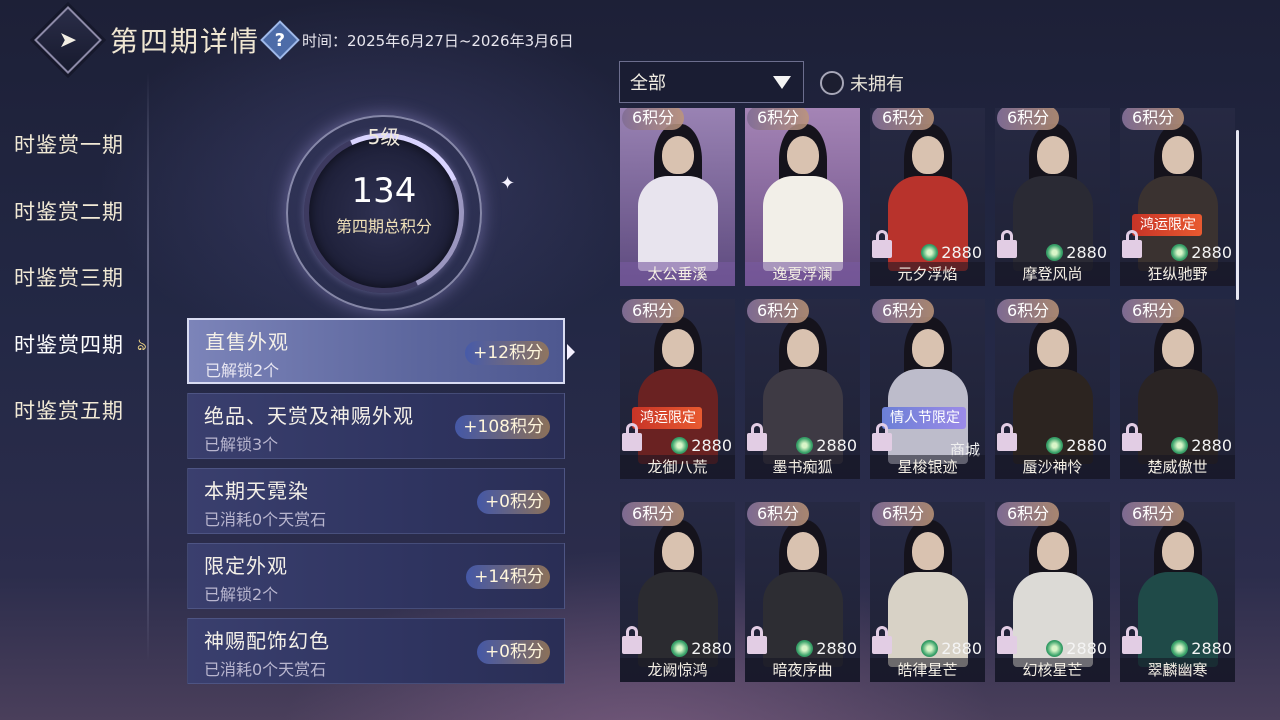  Describe the element at coordinates (678, 223) in the screenshot. I see `character-outfit` at that location.